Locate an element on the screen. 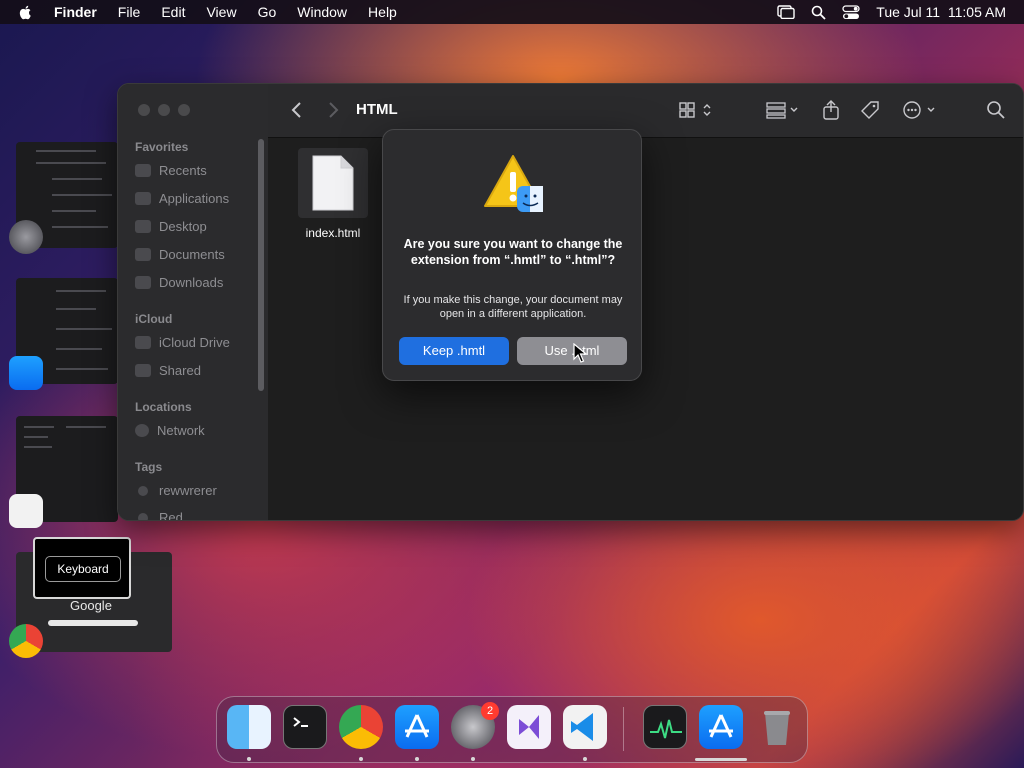 The width and height of the screenshot is (1024, 768). menu-window: Window is located at coordinates (322, 12).